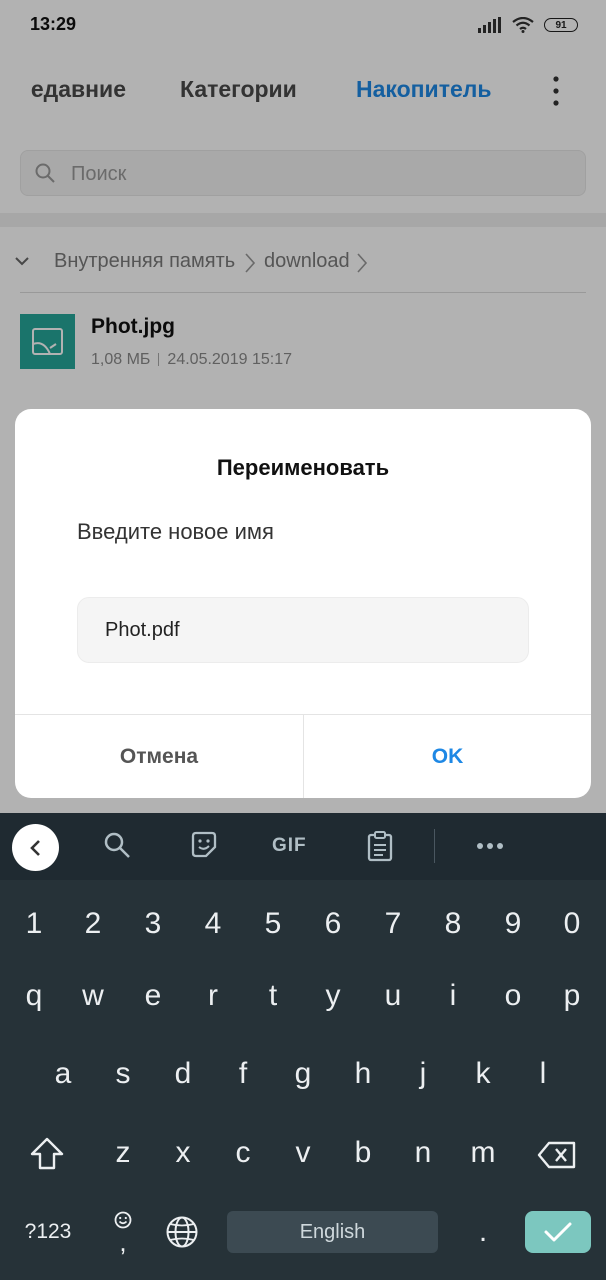 The image size is (606, 1280). I want to click on key-c: c, so click(243, 1153).